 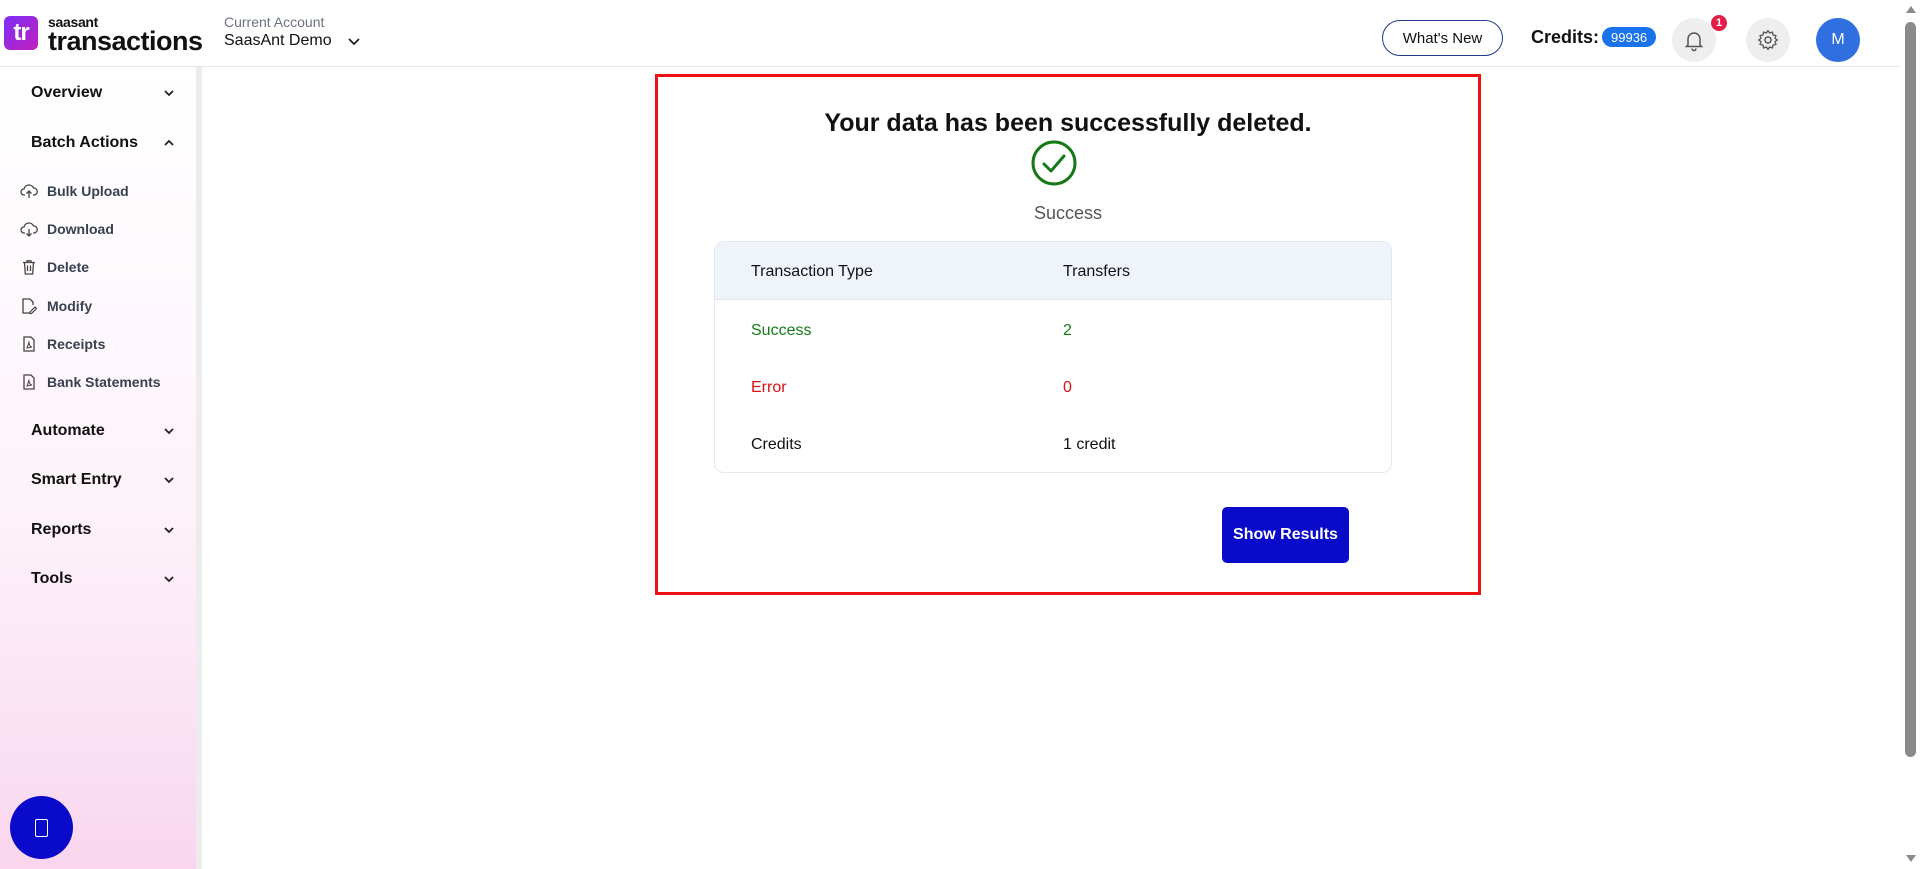 I want to click on sidebar-section-batch-actions: Batch Actions, so click(x=103, y=143).